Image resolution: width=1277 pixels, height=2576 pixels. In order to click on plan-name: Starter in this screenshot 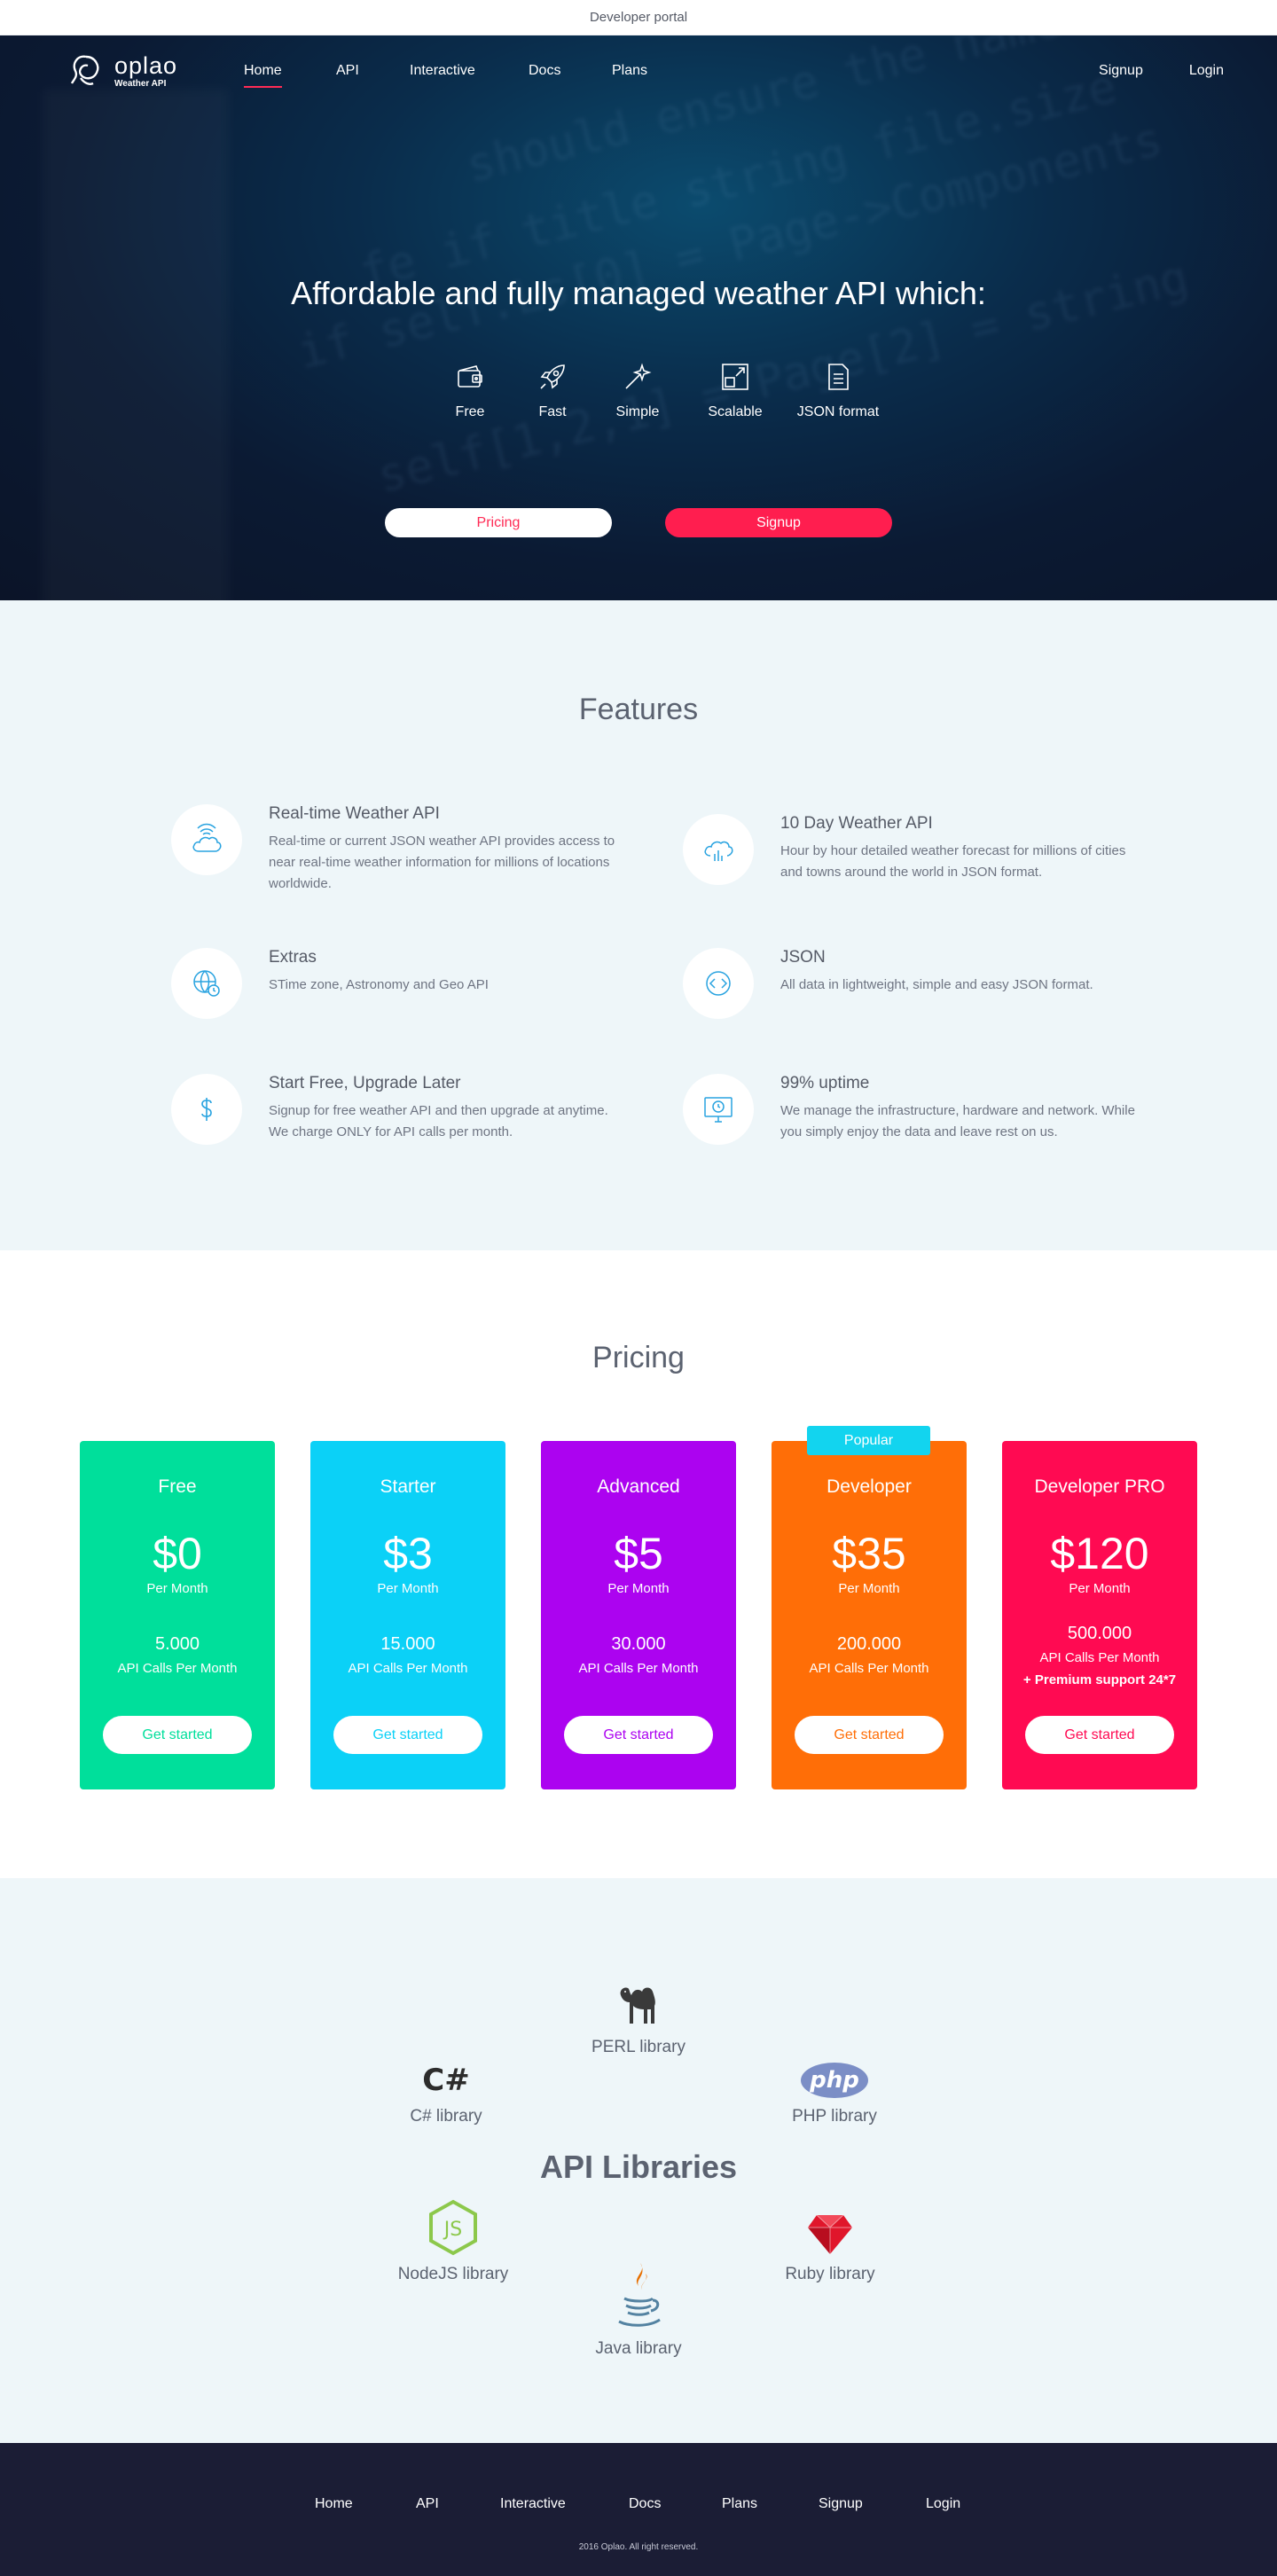, I will do `click(408, 1486)`.